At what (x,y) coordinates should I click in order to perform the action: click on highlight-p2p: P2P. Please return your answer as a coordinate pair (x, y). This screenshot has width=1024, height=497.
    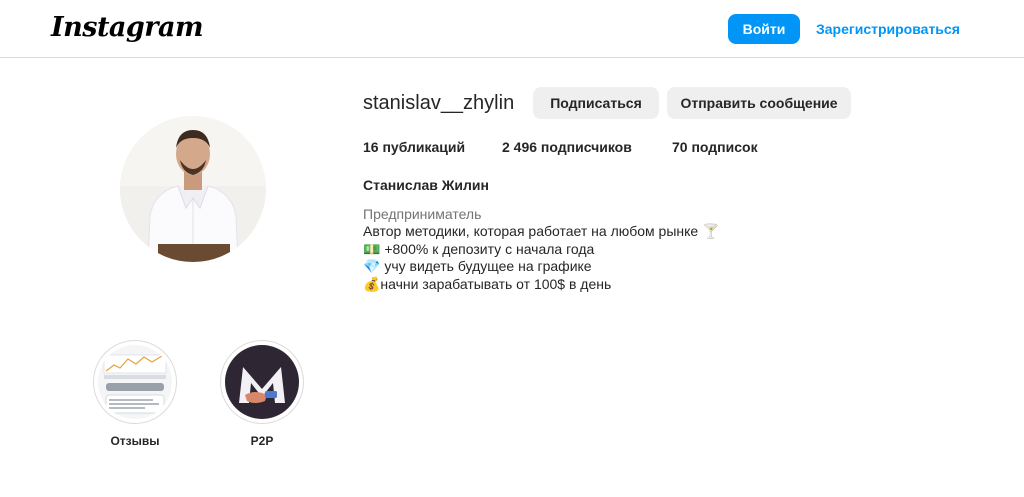
    Looking at the image, I should click on (262, 394).